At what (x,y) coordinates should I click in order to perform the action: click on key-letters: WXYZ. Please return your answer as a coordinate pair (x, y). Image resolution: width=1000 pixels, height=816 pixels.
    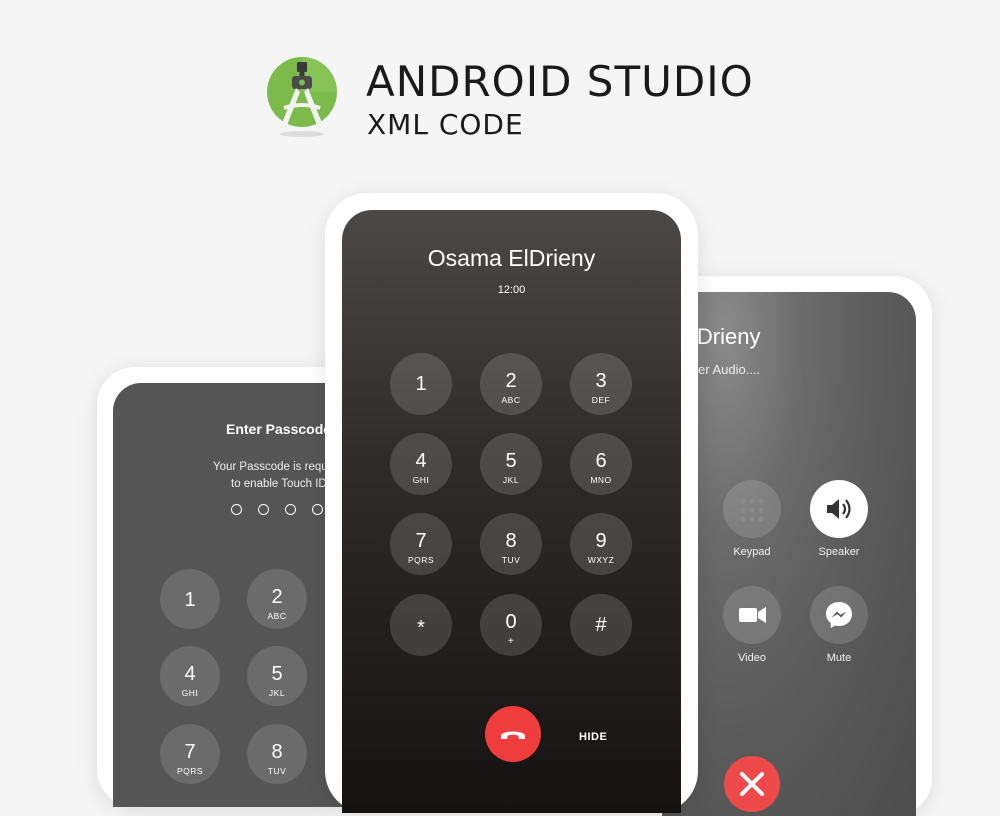
    Looking at the image, I should click on (601, 560).